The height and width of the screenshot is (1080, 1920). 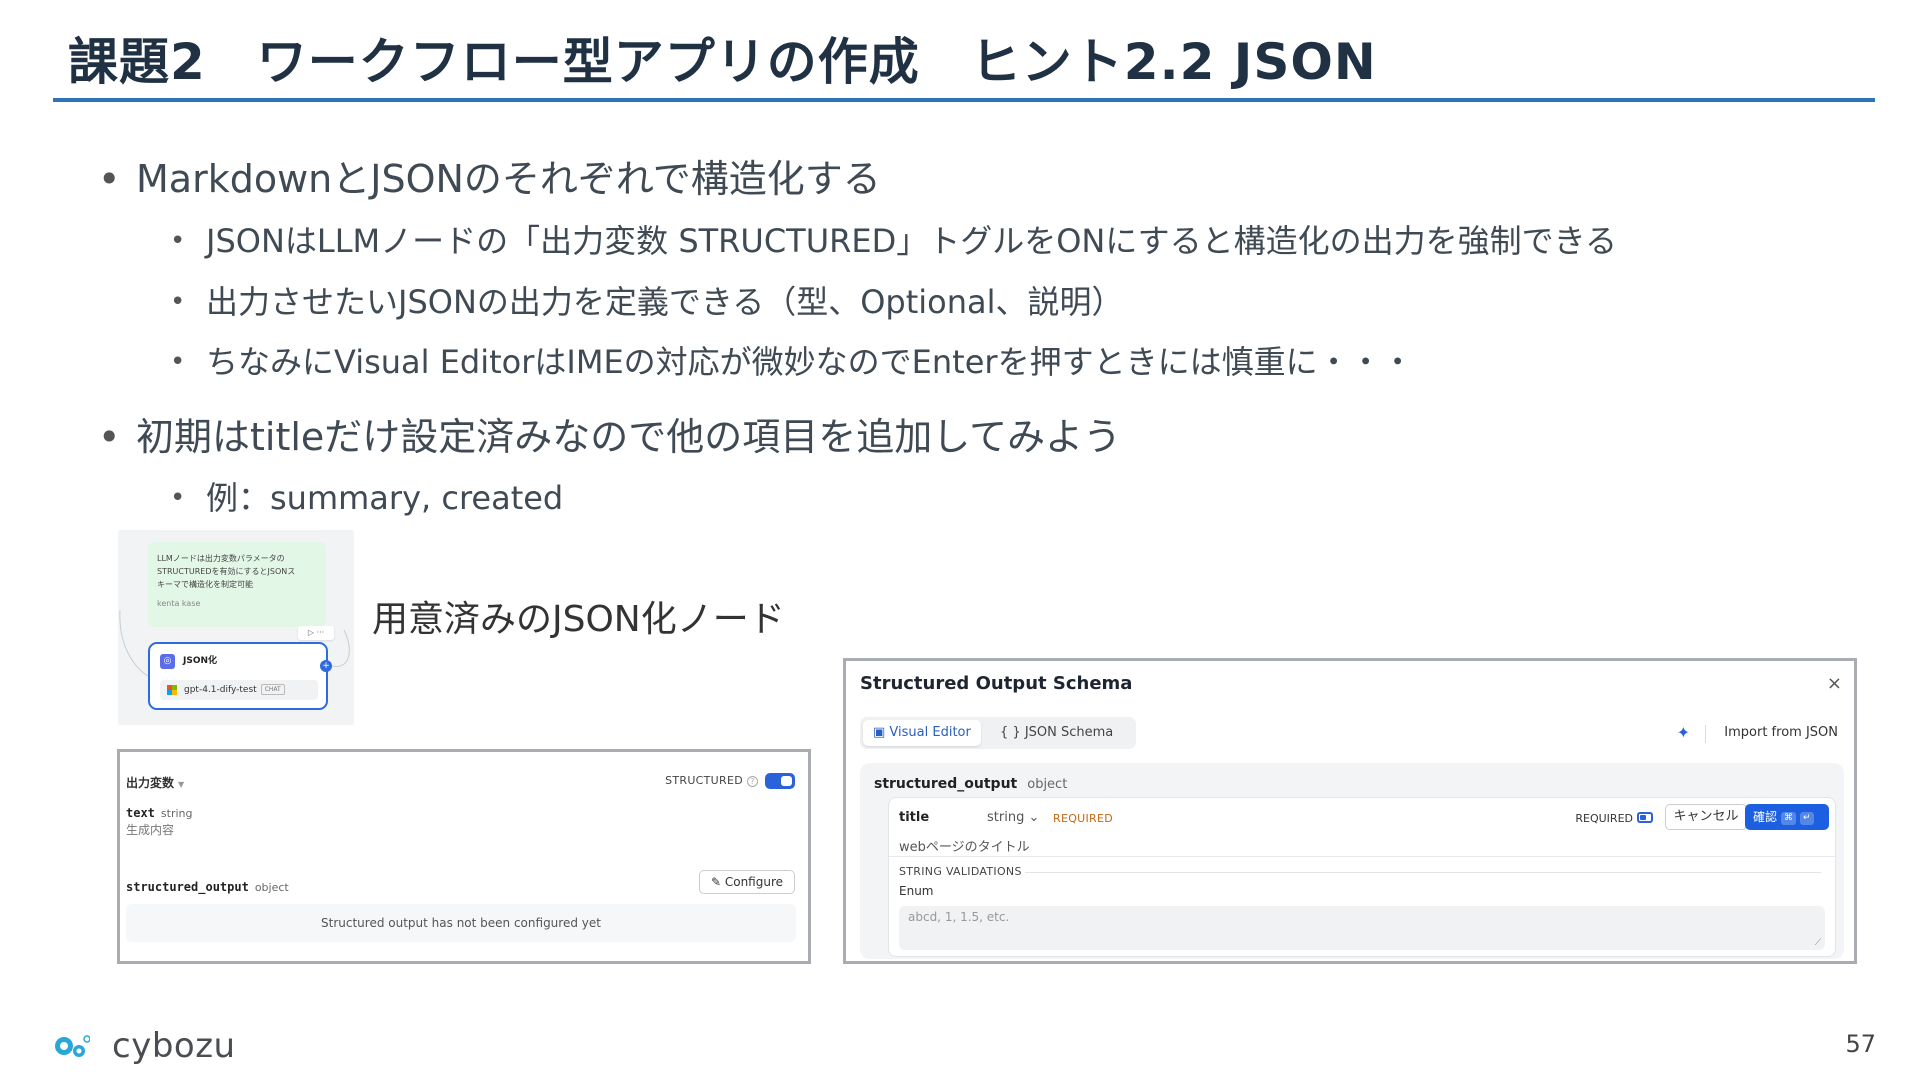 I want to click on output-variables-label: 出力変数 ▼, so click(x=155, y=782).